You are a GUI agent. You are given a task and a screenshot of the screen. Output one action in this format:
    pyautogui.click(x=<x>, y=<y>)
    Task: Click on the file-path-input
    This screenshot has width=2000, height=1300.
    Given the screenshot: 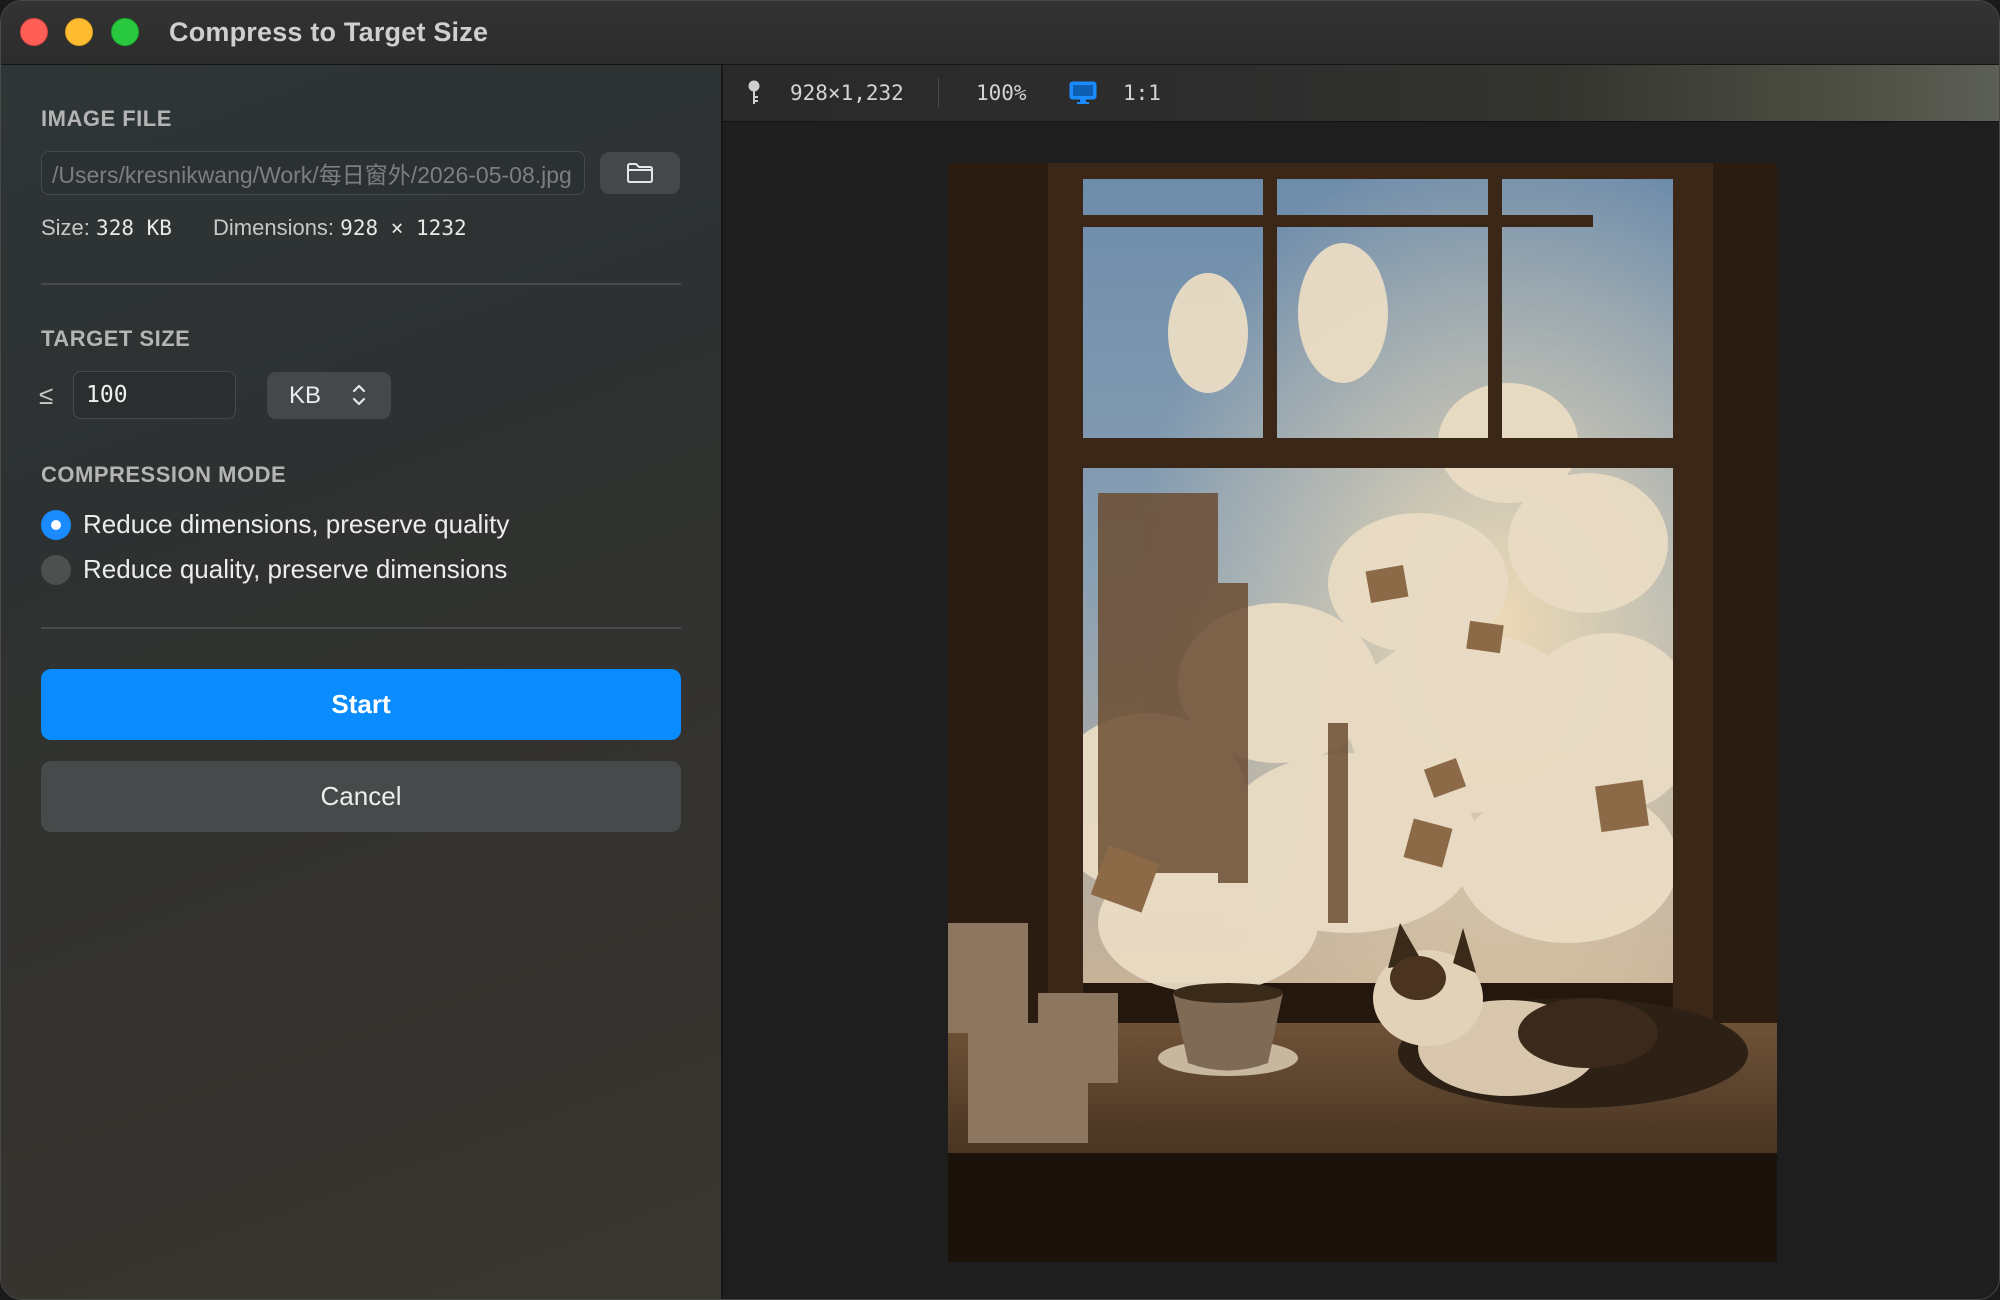 What is the action you would take?
    pyautogui.click(x=313, y=173)
    